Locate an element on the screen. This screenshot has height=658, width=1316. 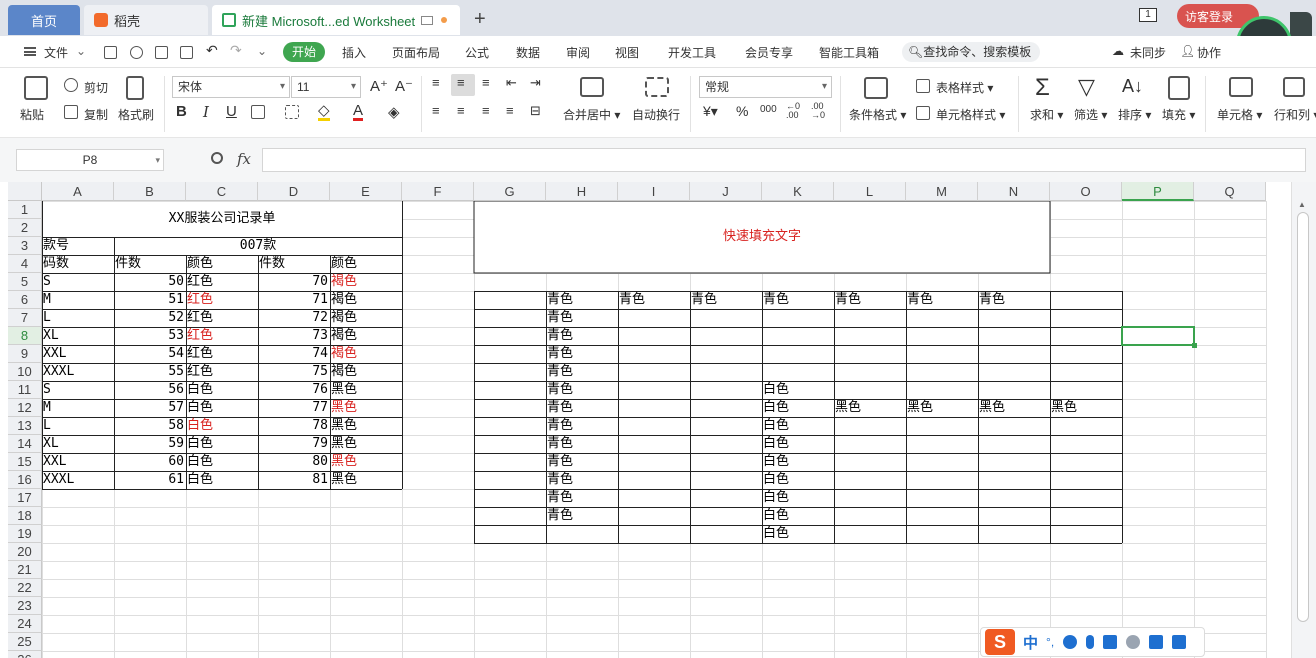
cell-C10: 红色 is located at coordinates (222, 372).